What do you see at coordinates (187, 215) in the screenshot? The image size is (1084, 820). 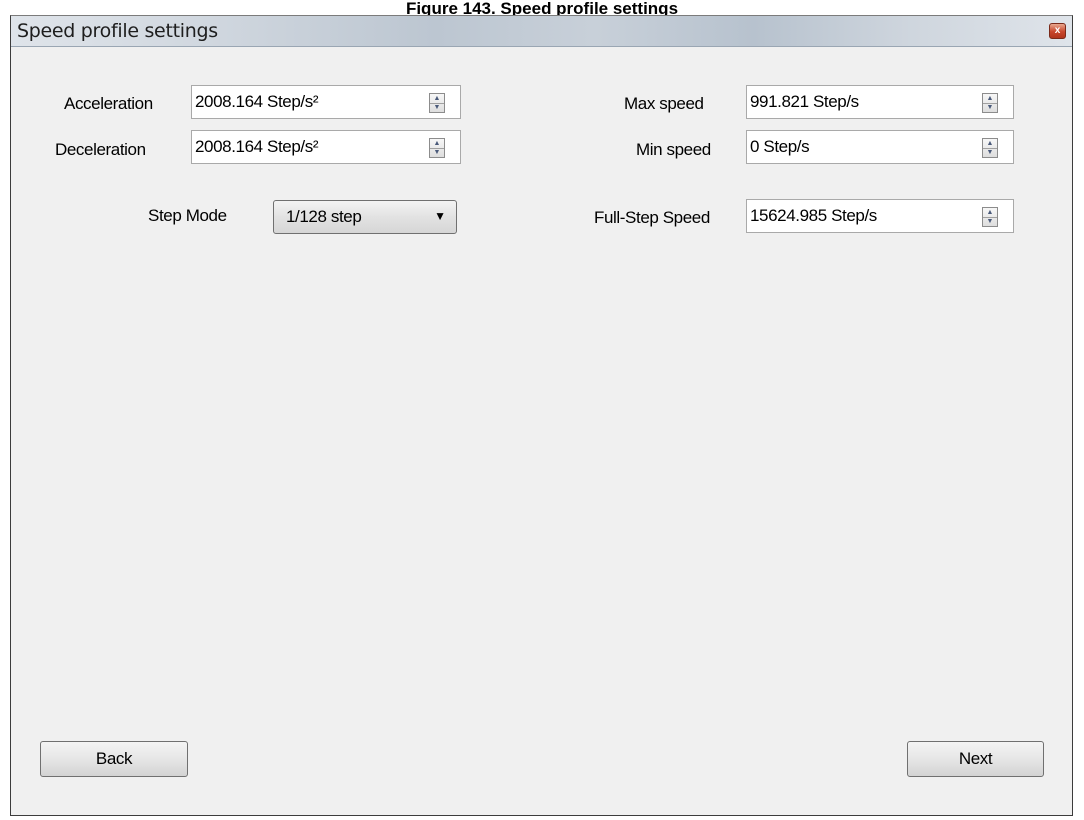 I see `step-mode-label: Step Mode` at bounding box center [187, 215].